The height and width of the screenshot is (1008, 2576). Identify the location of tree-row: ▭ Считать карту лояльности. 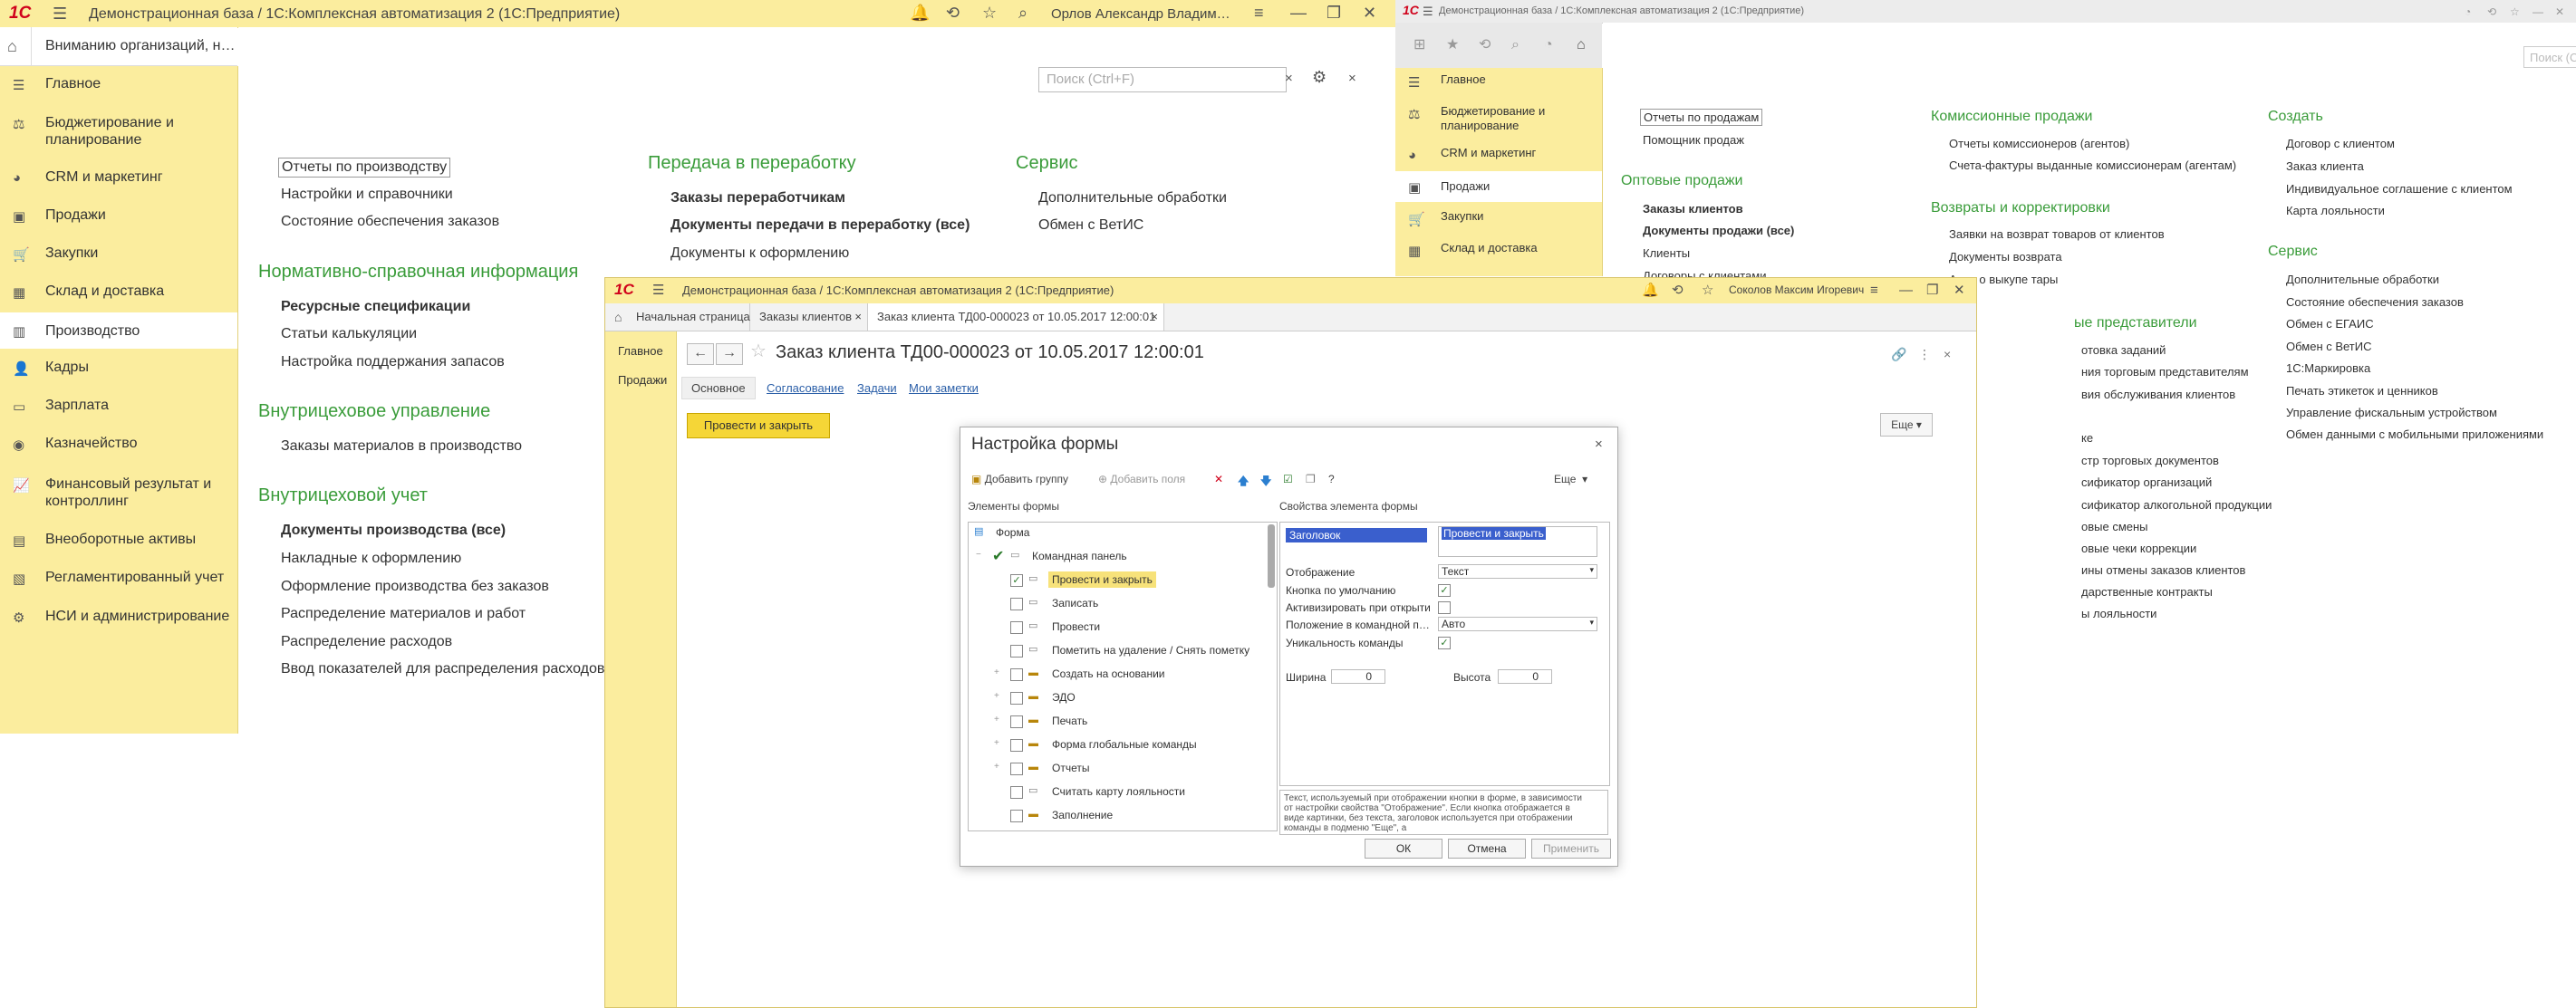
(1114, 792).